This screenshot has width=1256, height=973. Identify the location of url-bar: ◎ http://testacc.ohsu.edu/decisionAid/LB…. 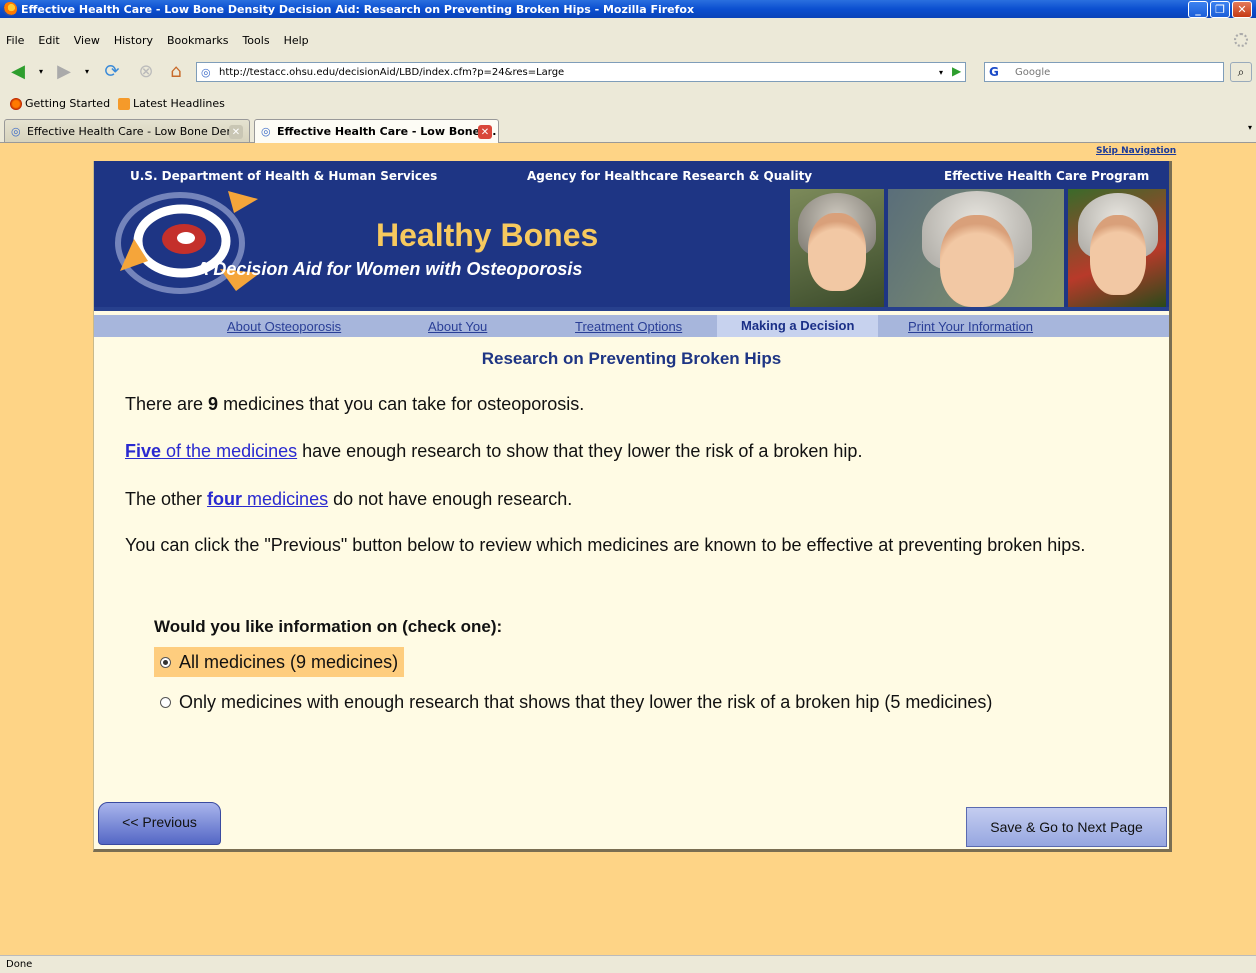
(581, 72).